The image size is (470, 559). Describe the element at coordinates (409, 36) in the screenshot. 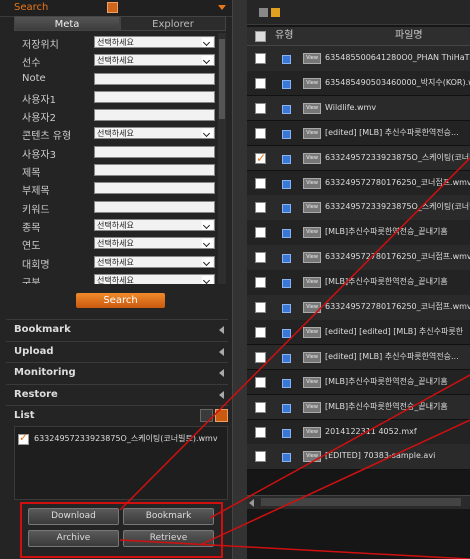

I see `header-filename: 파일명` at that location.